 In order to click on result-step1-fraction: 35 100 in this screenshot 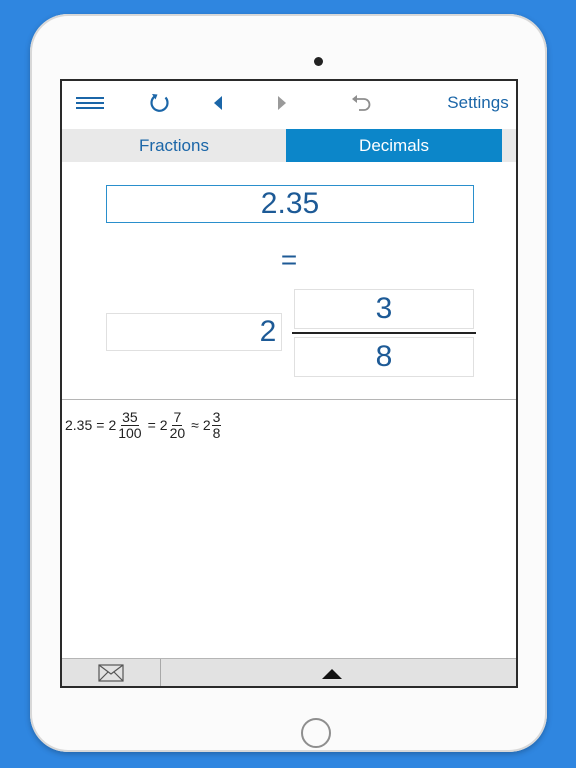, I will do `click(129, 424)`.